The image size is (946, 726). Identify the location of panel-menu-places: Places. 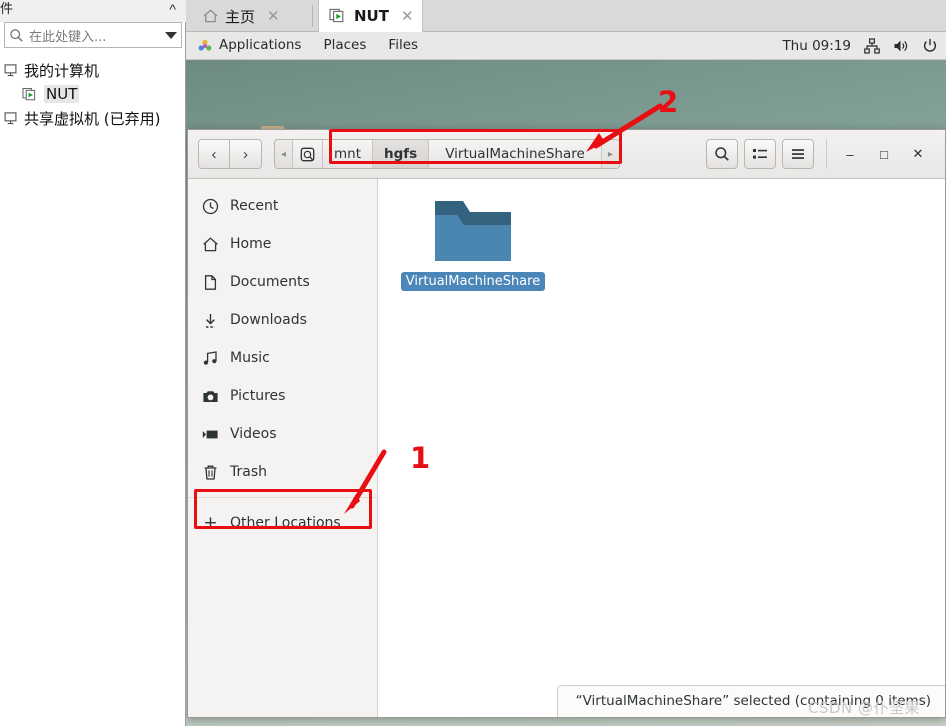
(344, 45).